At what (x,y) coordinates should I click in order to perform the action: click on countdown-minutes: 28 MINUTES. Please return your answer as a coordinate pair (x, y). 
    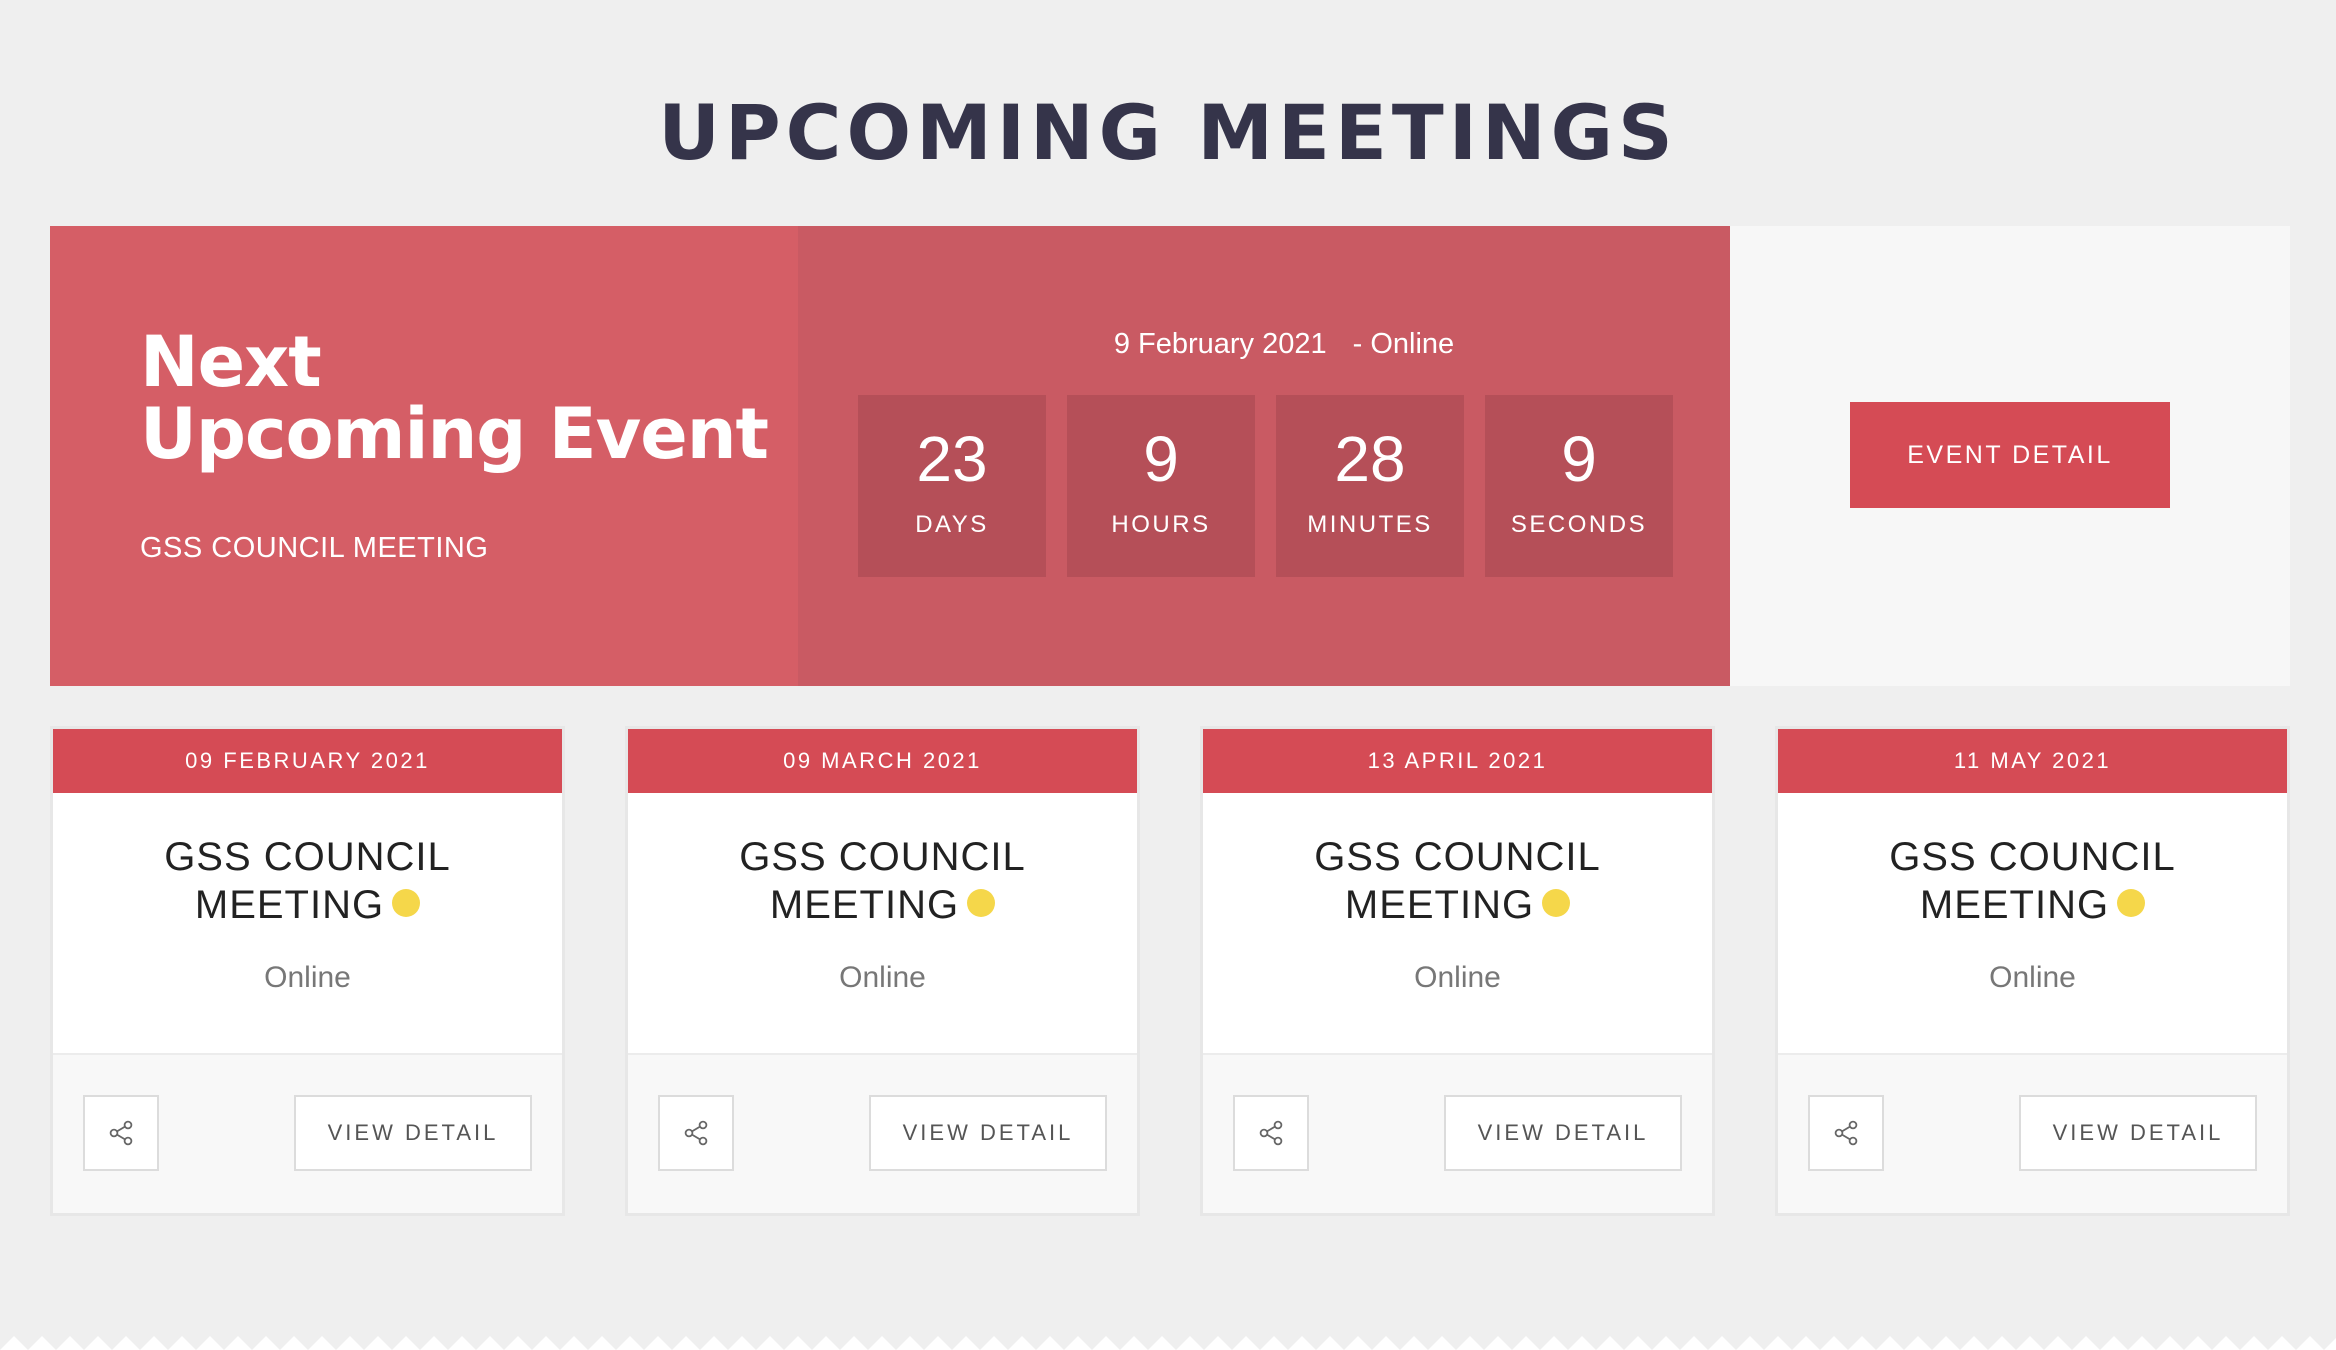
    Looking at the image, I should click on (1370, 486).